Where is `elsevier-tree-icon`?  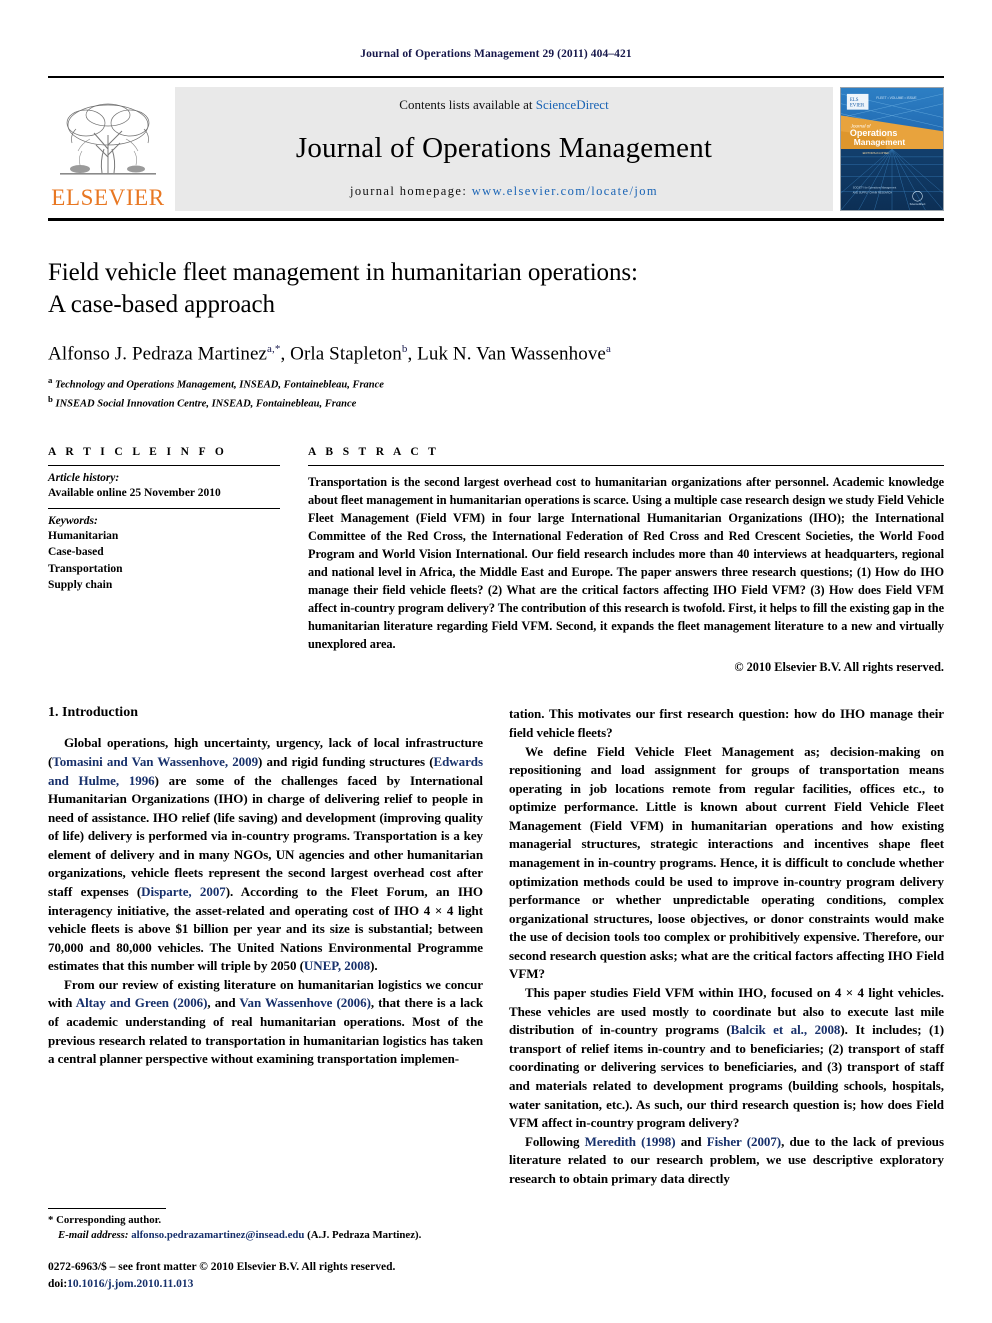 elsevier-tree-icon is located at coordinates (108, 139).